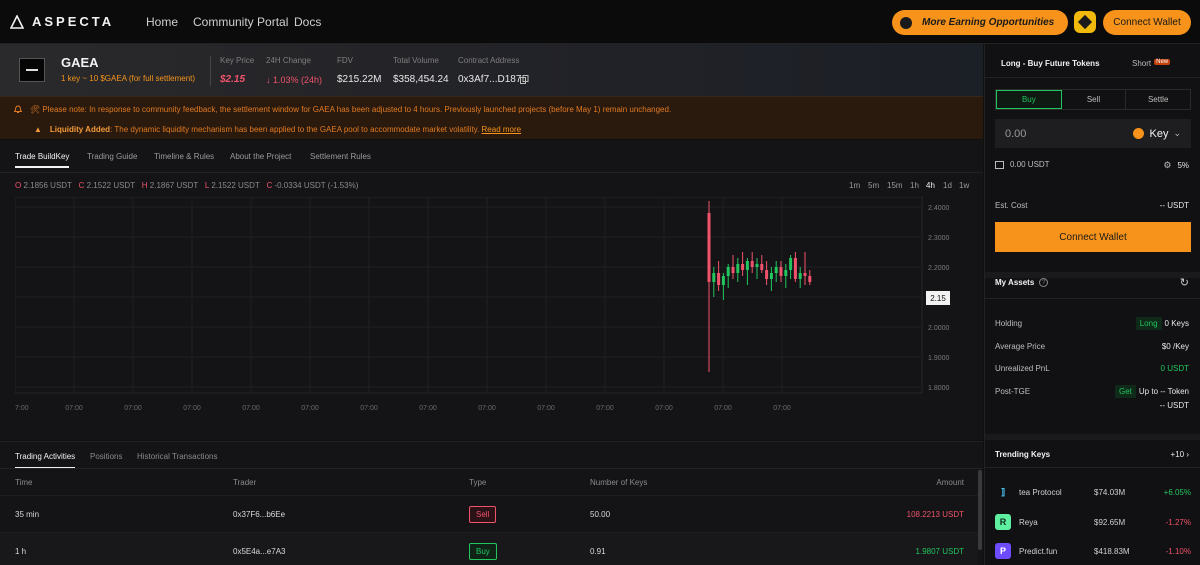 The width and height of the screenshot is (1200, 565). Describe the element at coordinates (18, 109) in the screenshot. I see `bell-icon` at that location.